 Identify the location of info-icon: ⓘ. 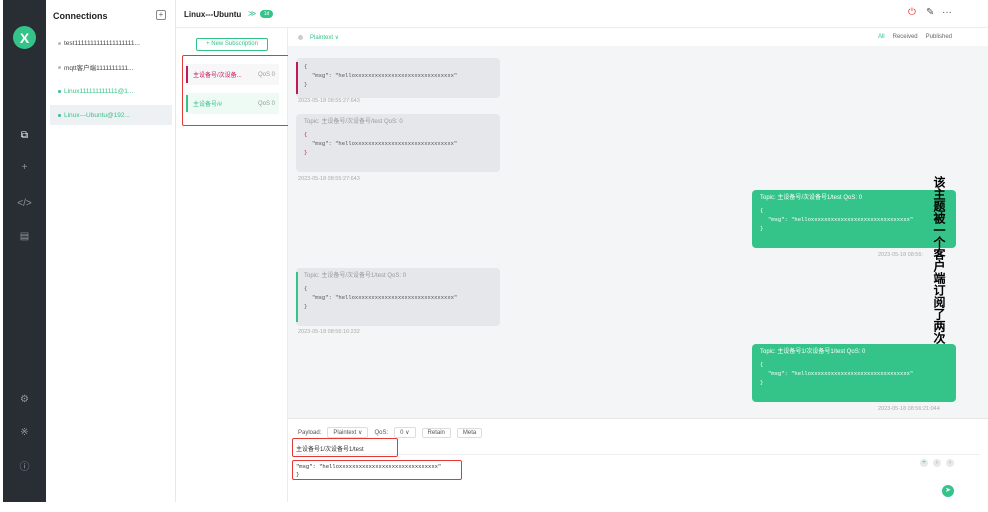
(24, 465).